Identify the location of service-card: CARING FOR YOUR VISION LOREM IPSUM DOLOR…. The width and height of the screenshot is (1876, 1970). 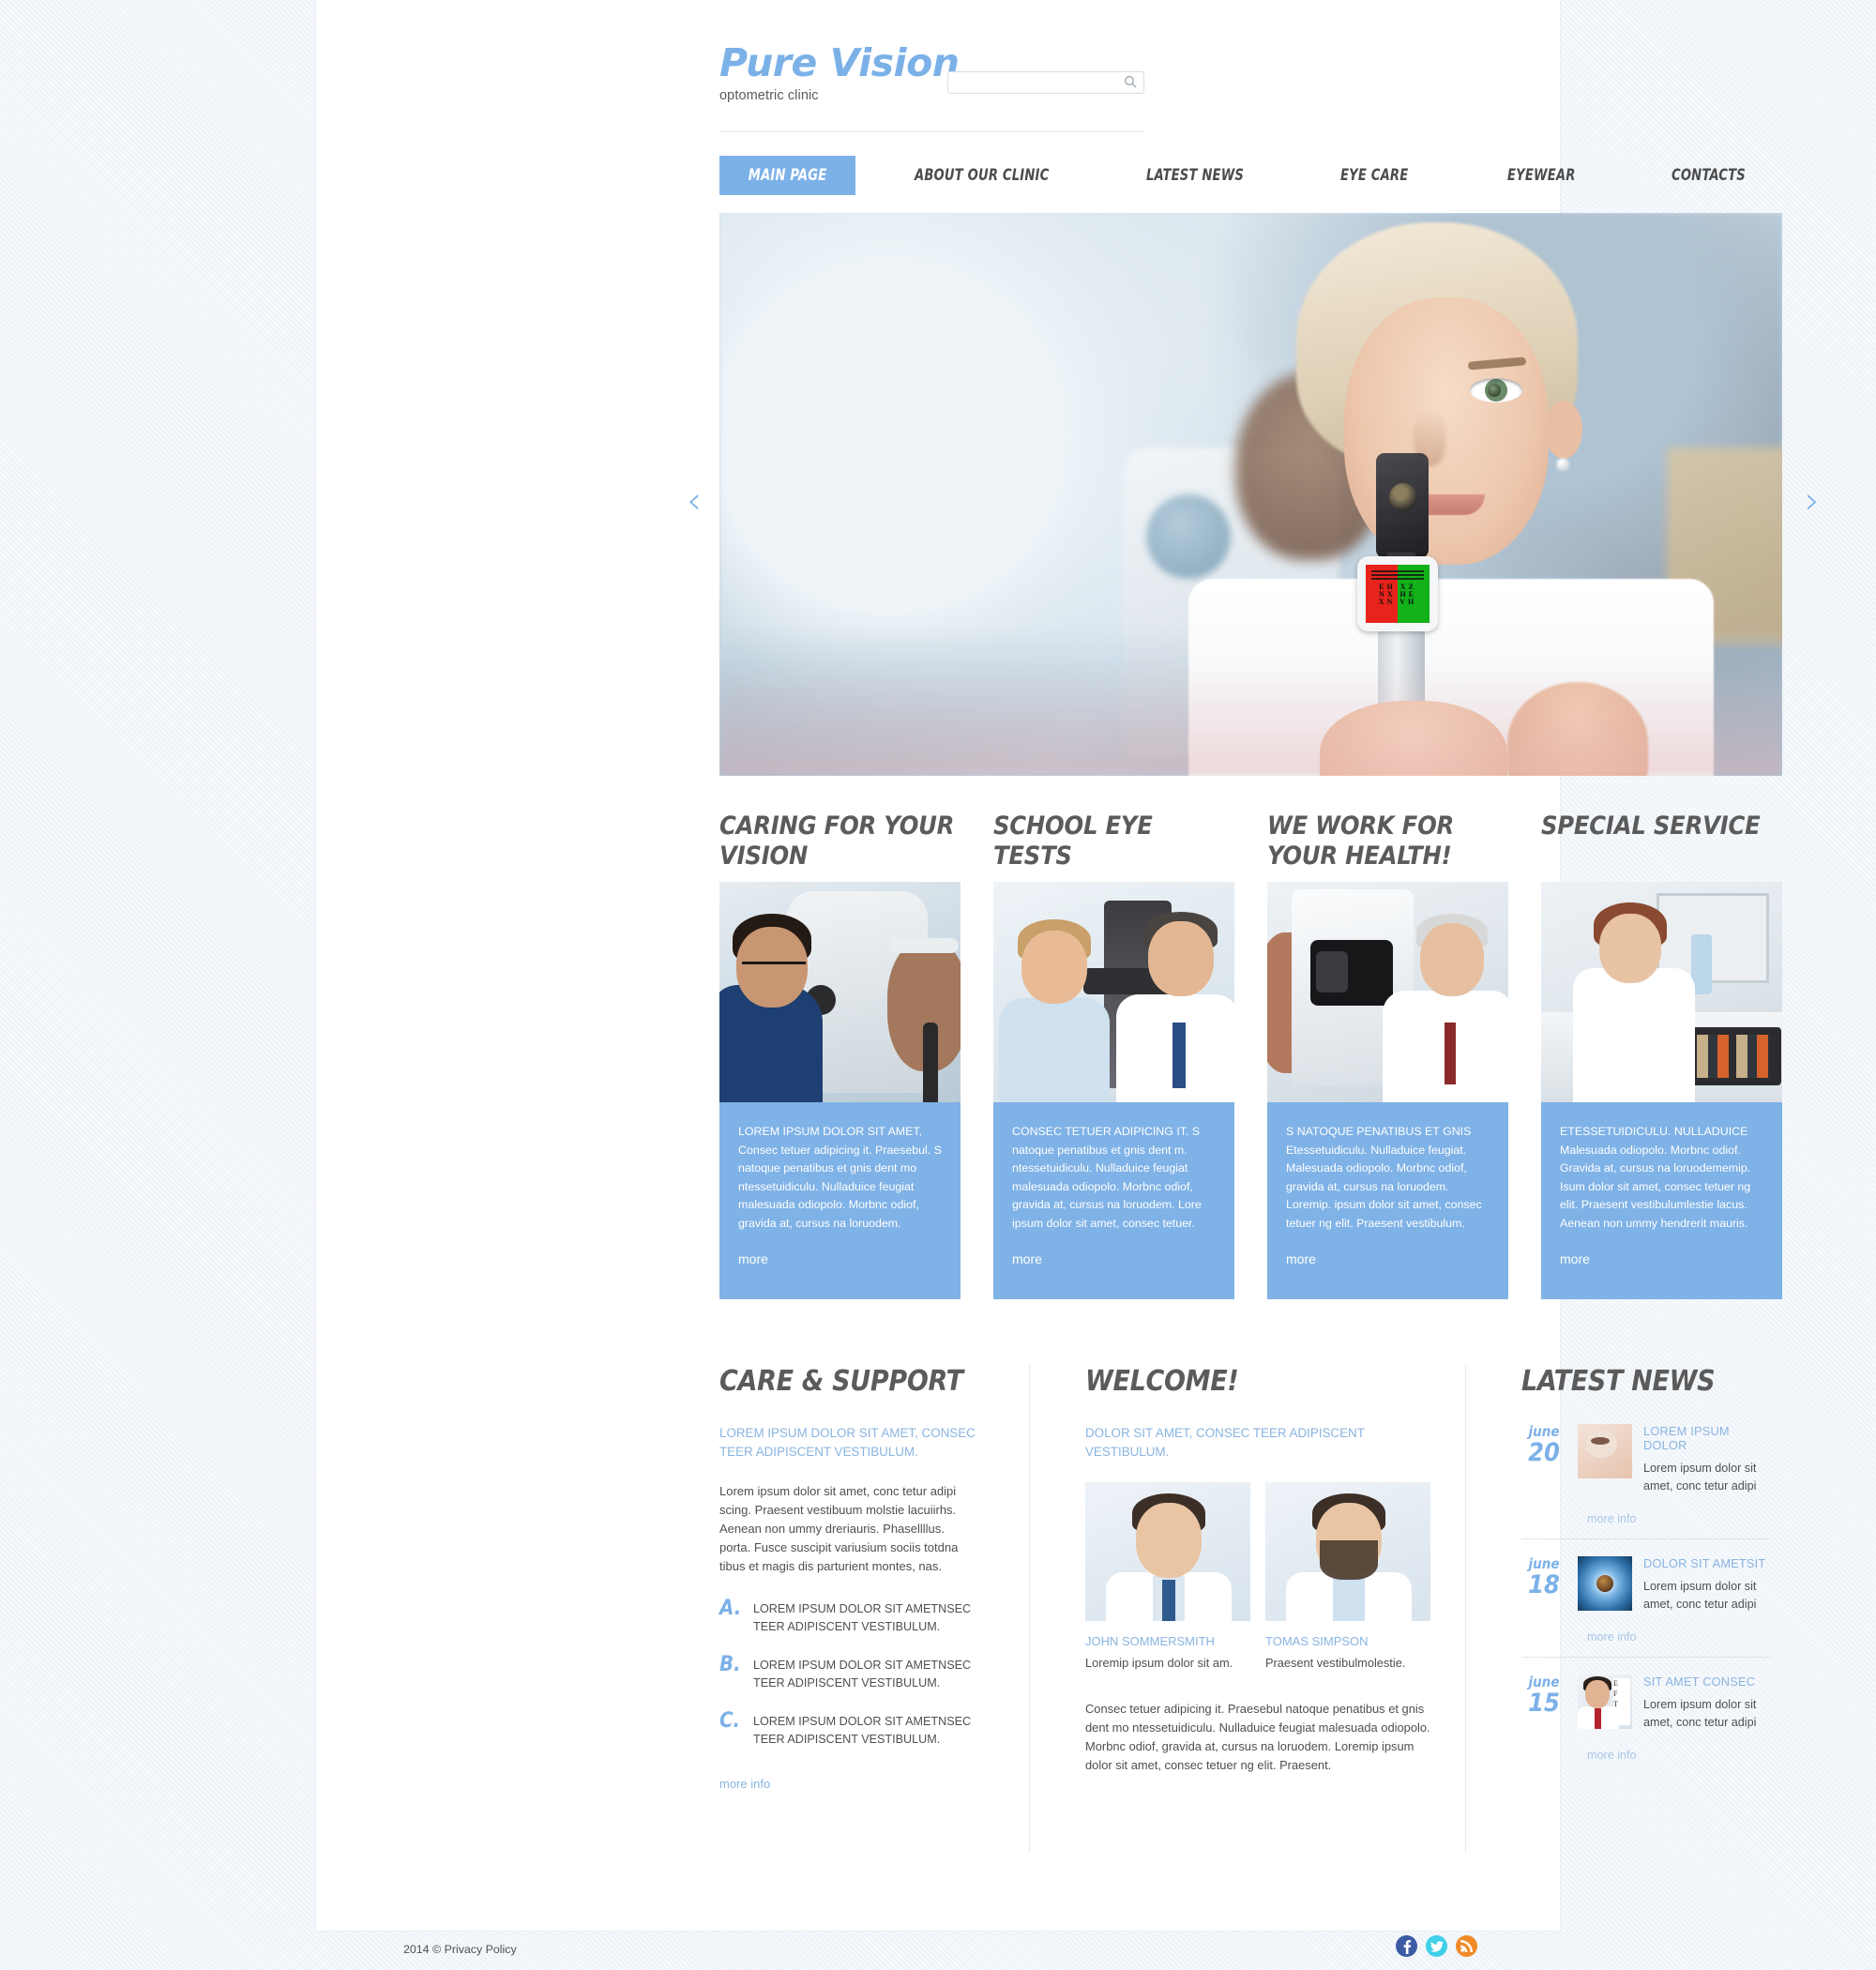
(840, 1055).